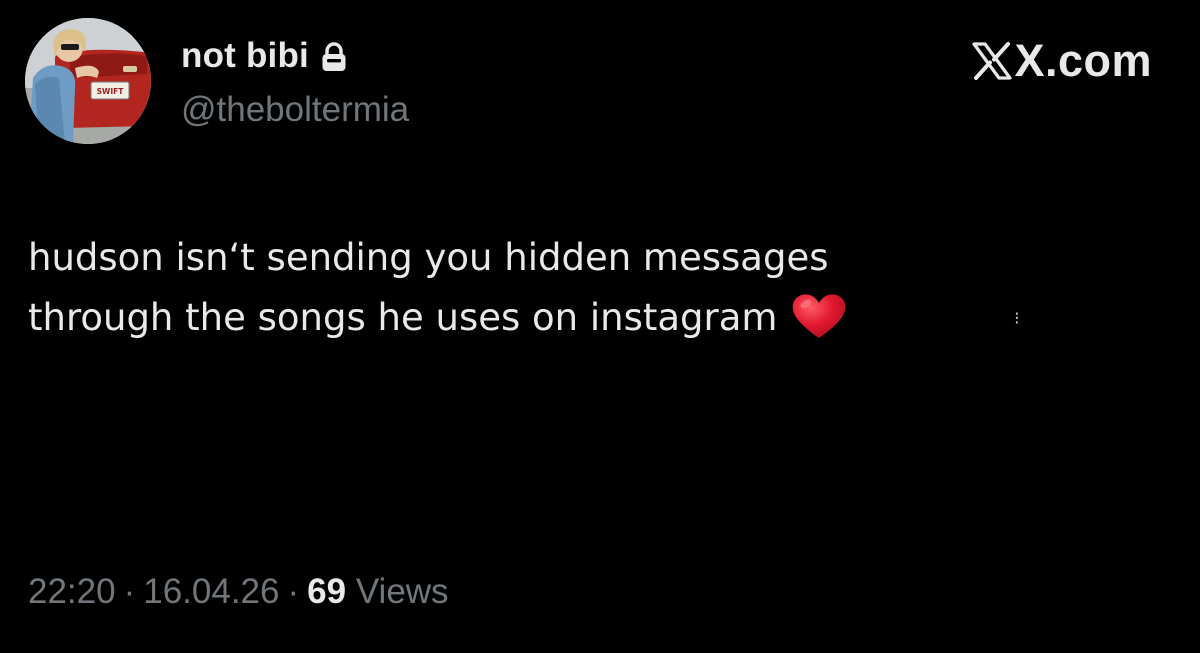 The height and width of the screenshot is (653, 1200). What do you see at coordinates (819, 316) in the screenshot?
I see `red-heart-emoji` at bounding box center [819, 316].